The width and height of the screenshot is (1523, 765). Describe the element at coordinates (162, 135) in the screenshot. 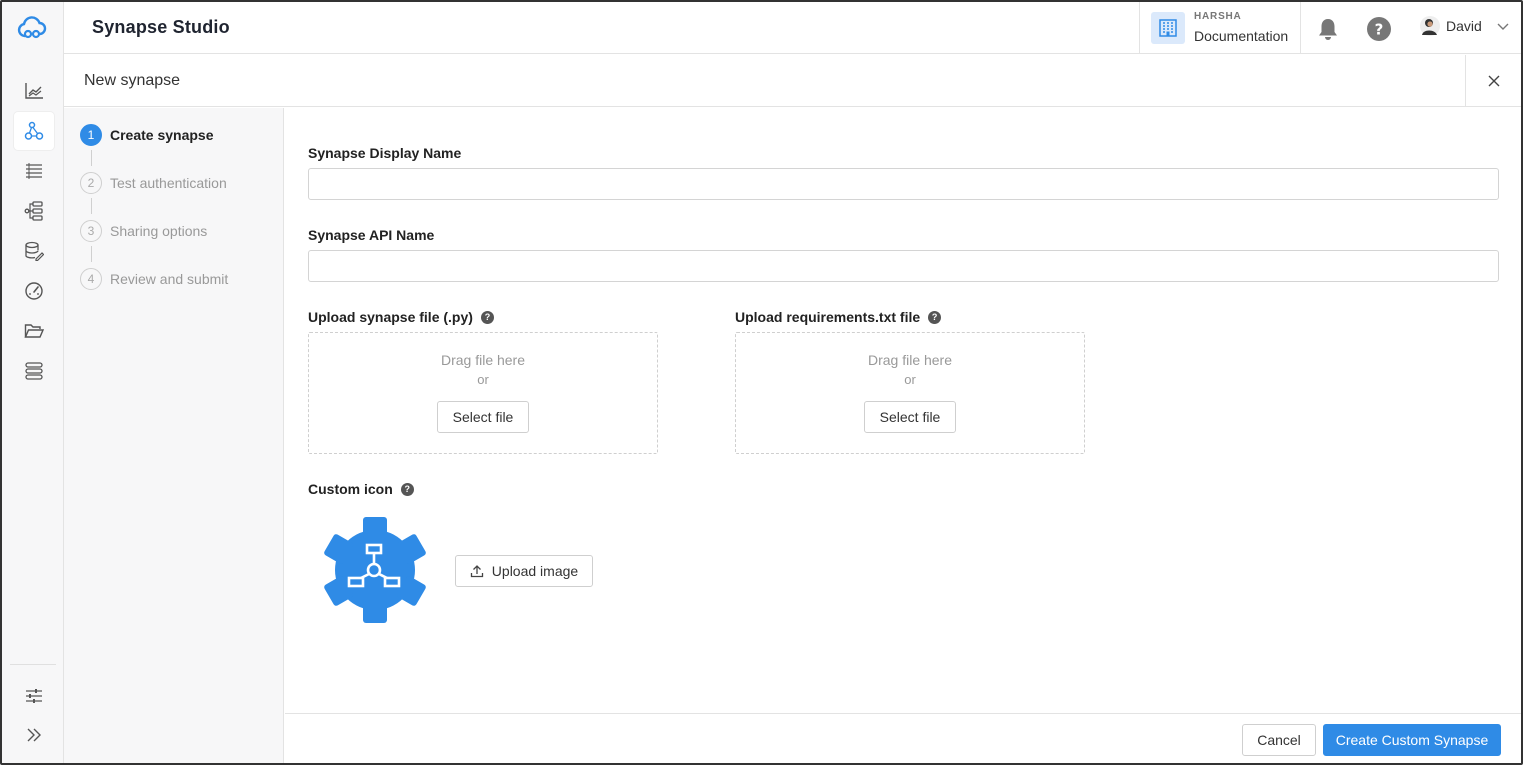

I see `step-label: Create synapse` at that location.